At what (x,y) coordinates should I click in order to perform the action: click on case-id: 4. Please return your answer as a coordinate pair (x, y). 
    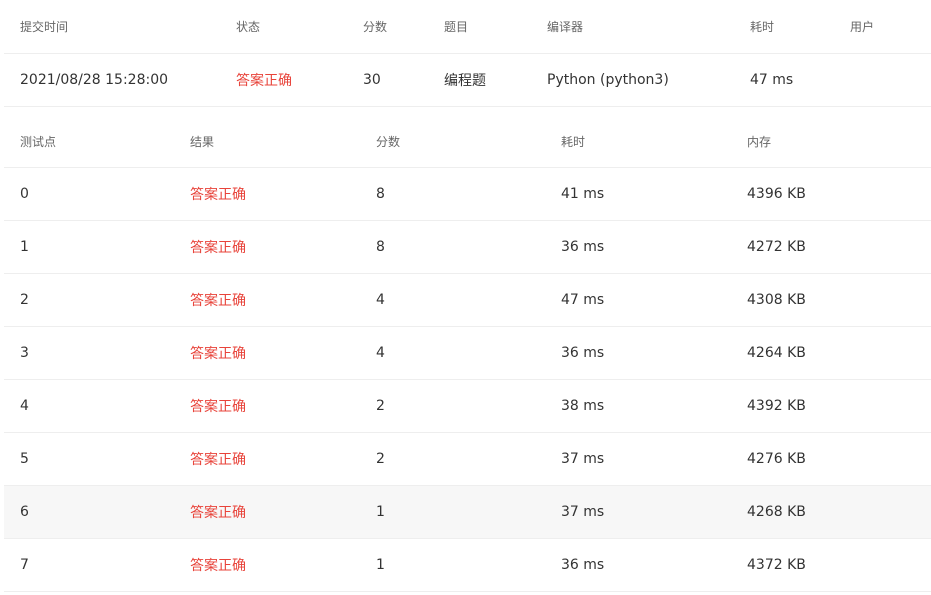
    Looking at the image, I should click on (24, 406).